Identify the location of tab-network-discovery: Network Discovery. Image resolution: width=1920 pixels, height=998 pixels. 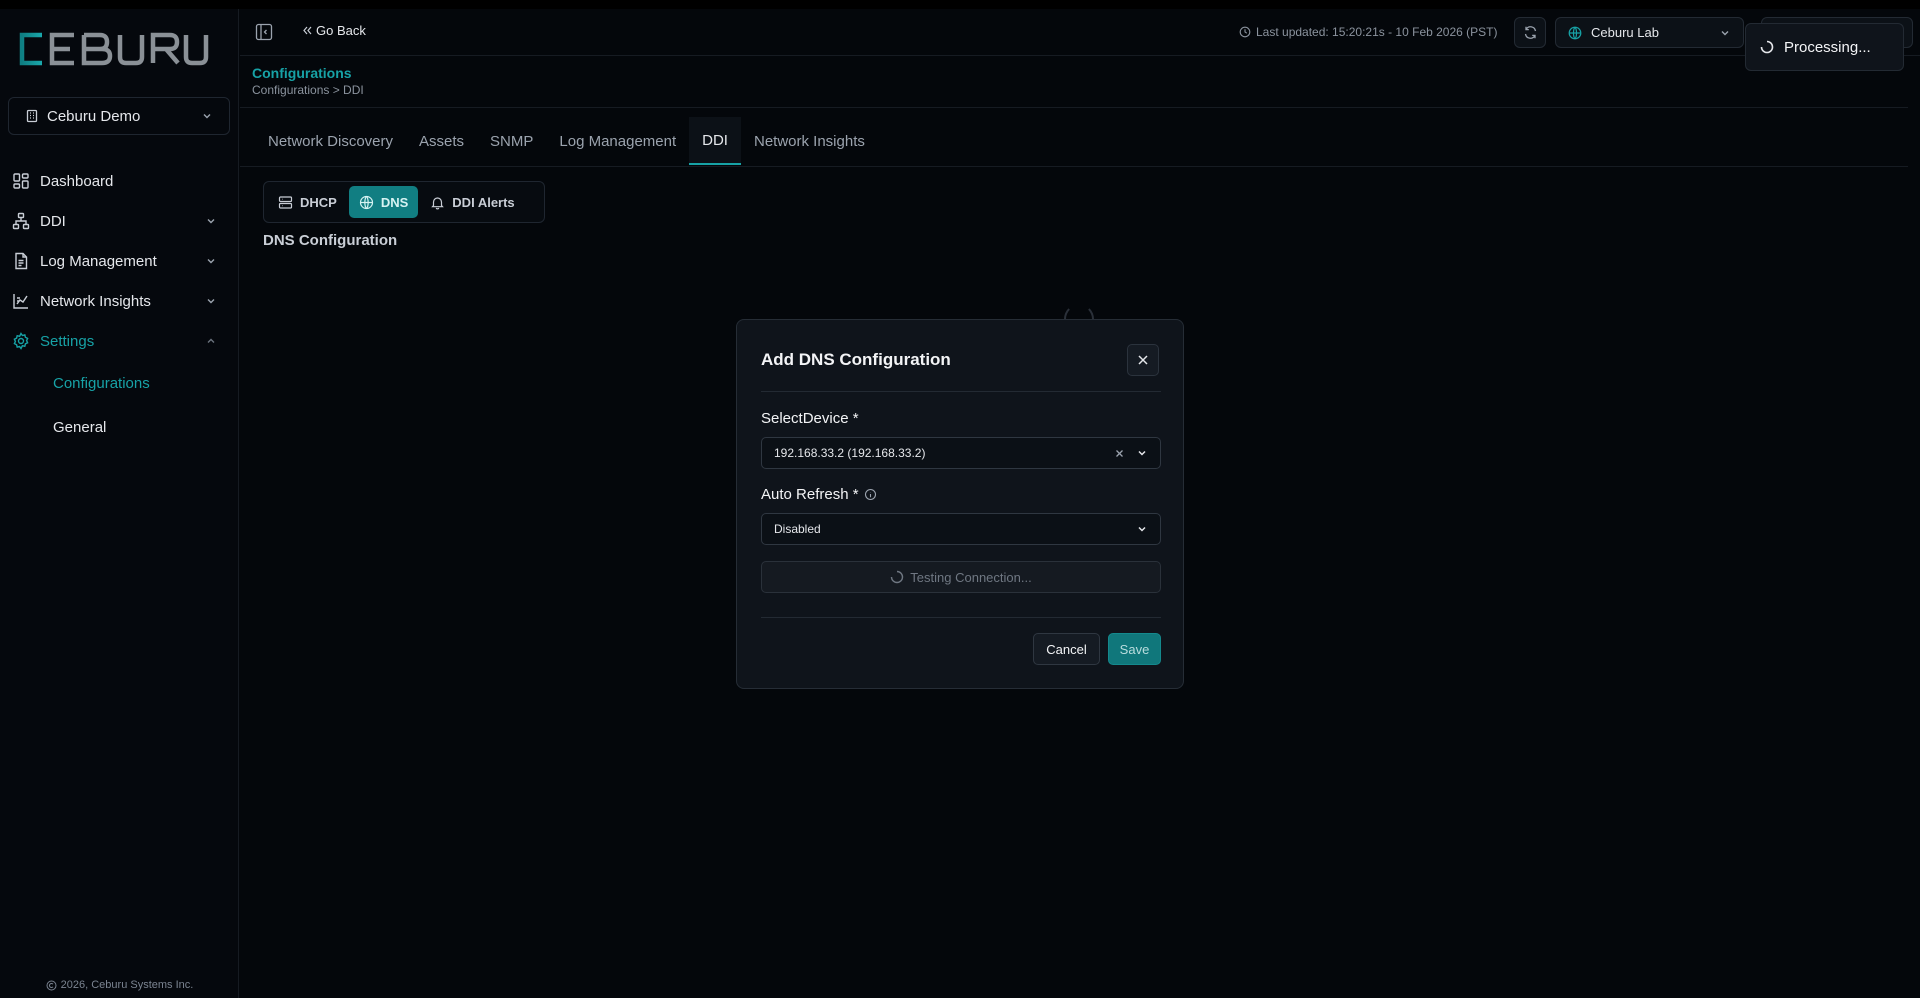
(330, 141).